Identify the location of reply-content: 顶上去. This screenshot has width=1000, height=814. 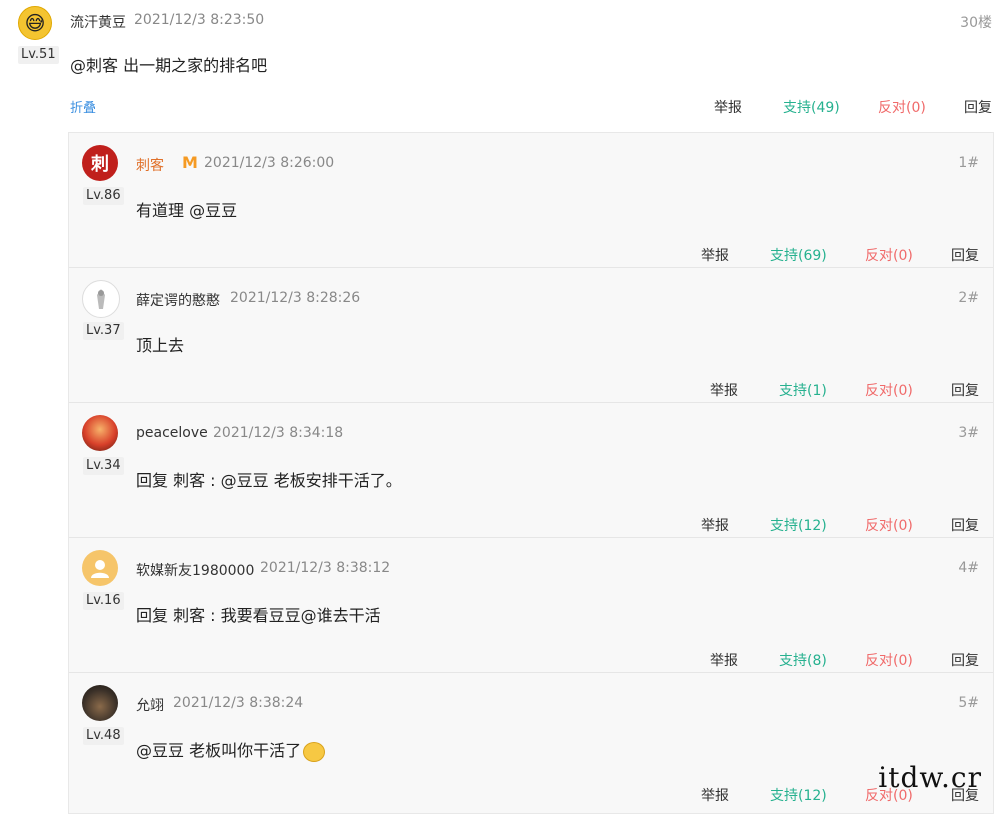
(160, 345).